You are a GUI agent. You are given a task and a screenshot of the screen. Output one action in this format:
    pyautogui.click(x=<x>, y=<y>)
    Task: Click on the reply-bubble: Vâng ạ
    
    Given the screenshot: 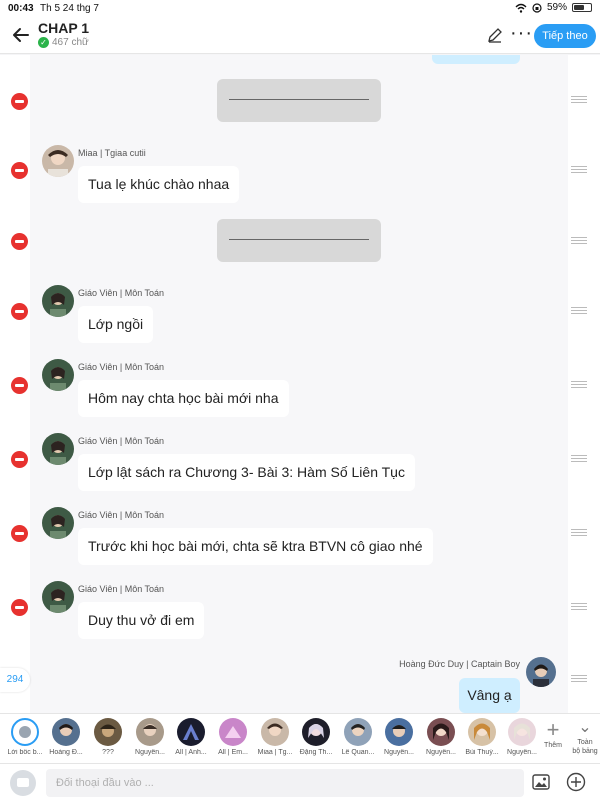 What is the action you would take?
    pyautogui.click(x=489, y=695)
    